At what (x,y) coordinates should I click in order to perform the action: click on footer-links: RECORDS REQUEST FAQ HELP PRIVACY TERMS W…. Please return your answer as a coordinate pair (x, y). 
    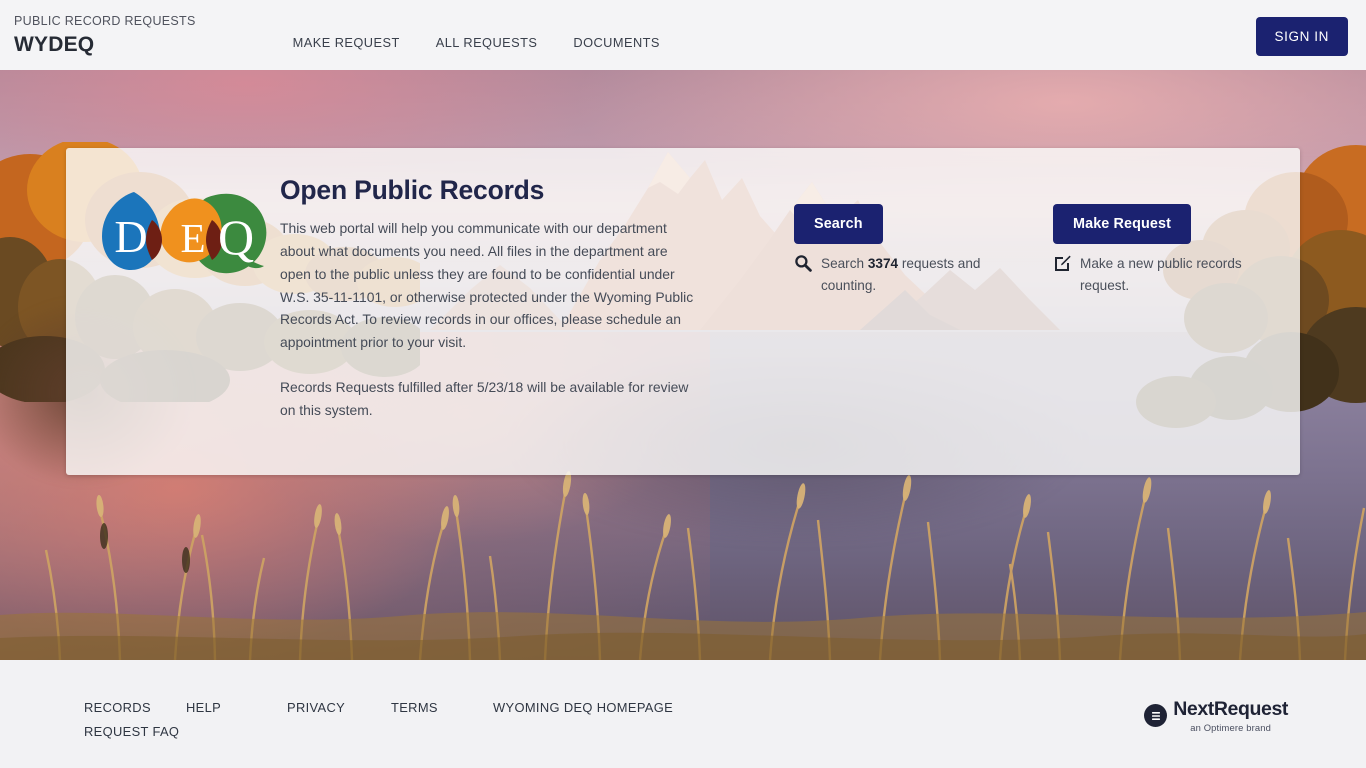
    Looking at the image, I should click on (378, 720).